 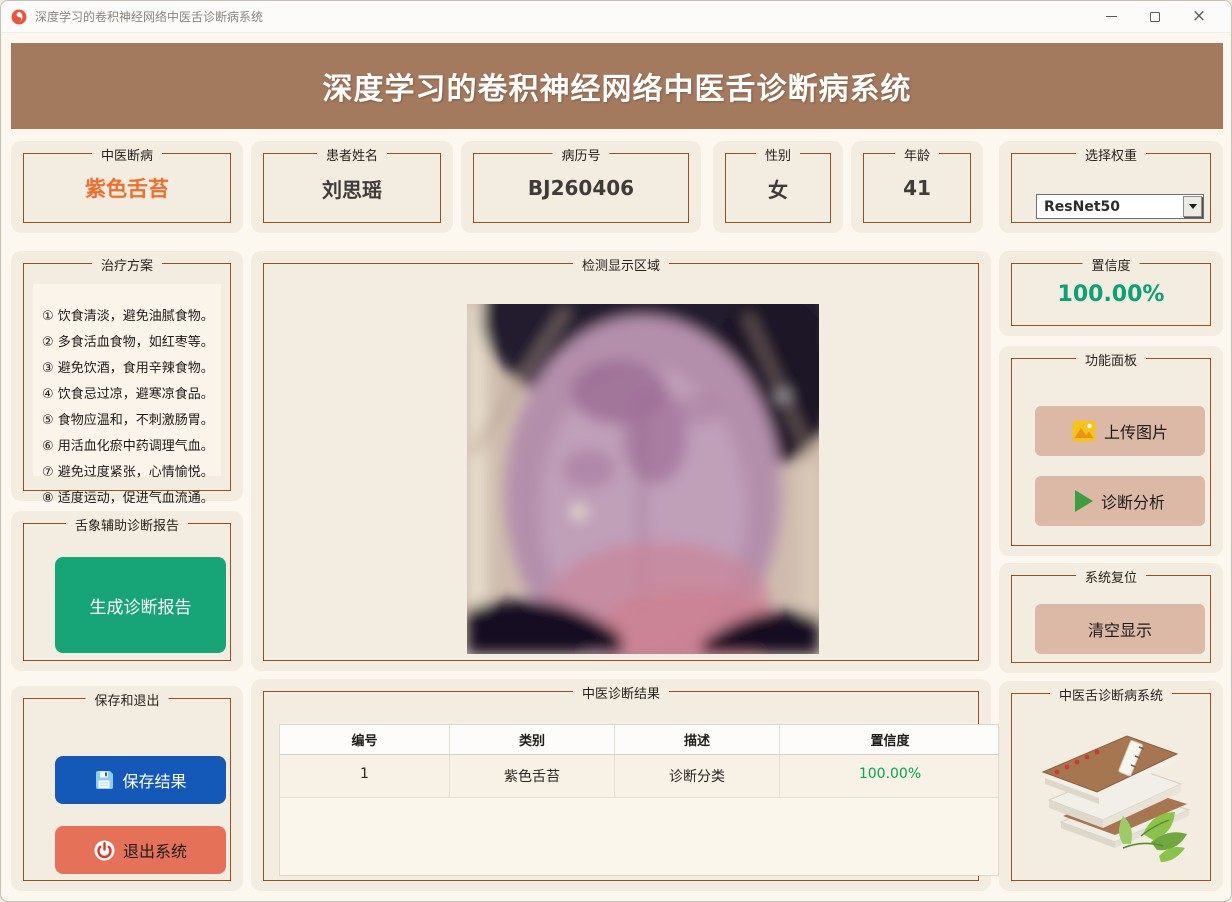 What do you see at coordinates (1111, 293) in the screenshot?
I see `confidence-panel: 置信度 100.00%` at bounding box center [1111, 293].